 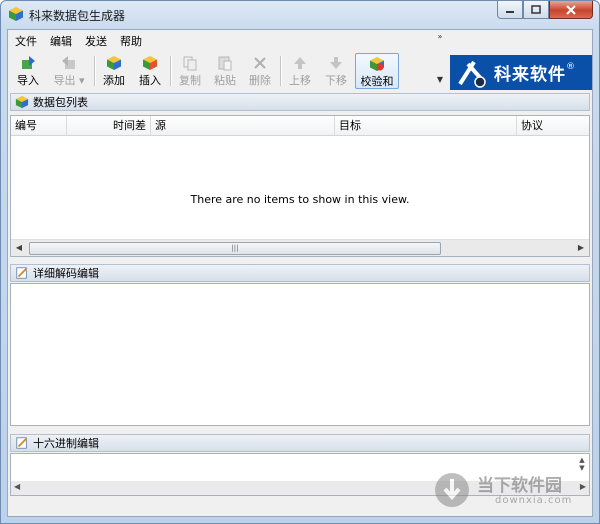 What do you see at coordinates (300, 443) in the screenshot?
I see `hex-panel-header: 十六进制编辑` at bounding box center [300, 443].